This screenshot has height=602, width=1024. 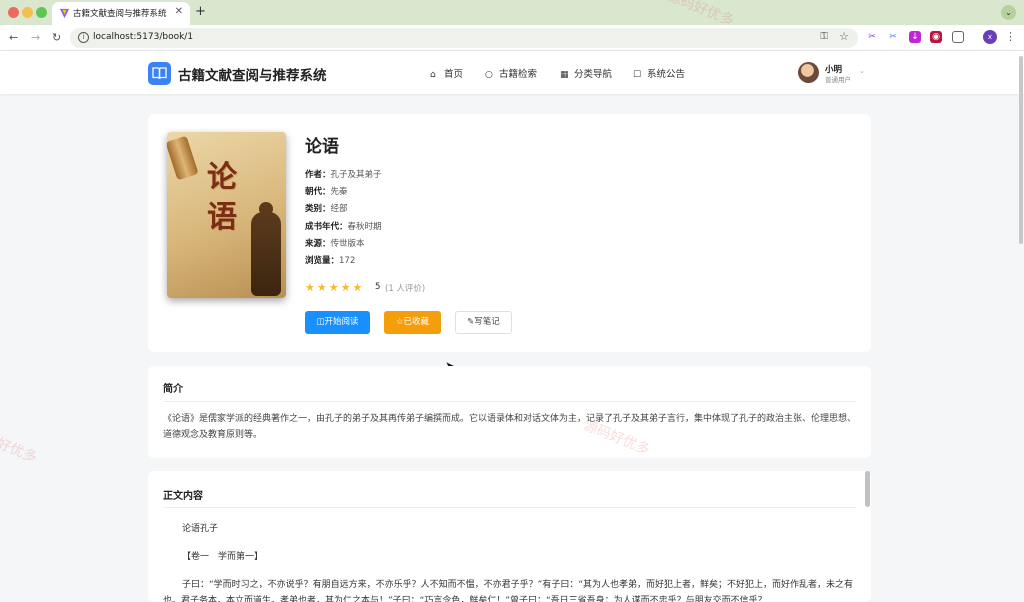 What do you see at coordinates (433, 75) in the screenshot?
I see `home-icon: ⌂` at bounding box center [433, 75].